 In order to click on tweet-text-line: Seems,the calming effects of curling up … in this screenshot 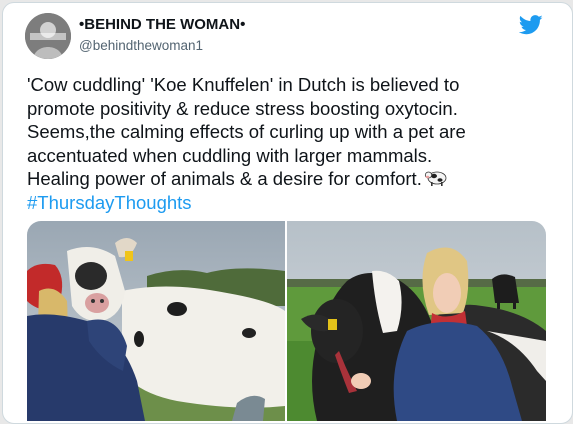, I will do `click(246, 131)`.